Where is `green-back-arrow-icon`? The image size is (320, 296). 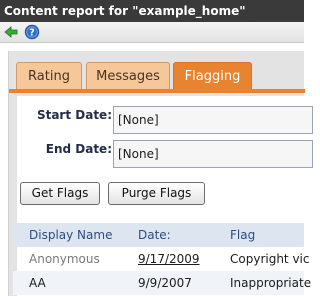 green-back-arrow-icon is located at coordinates (11, 32).